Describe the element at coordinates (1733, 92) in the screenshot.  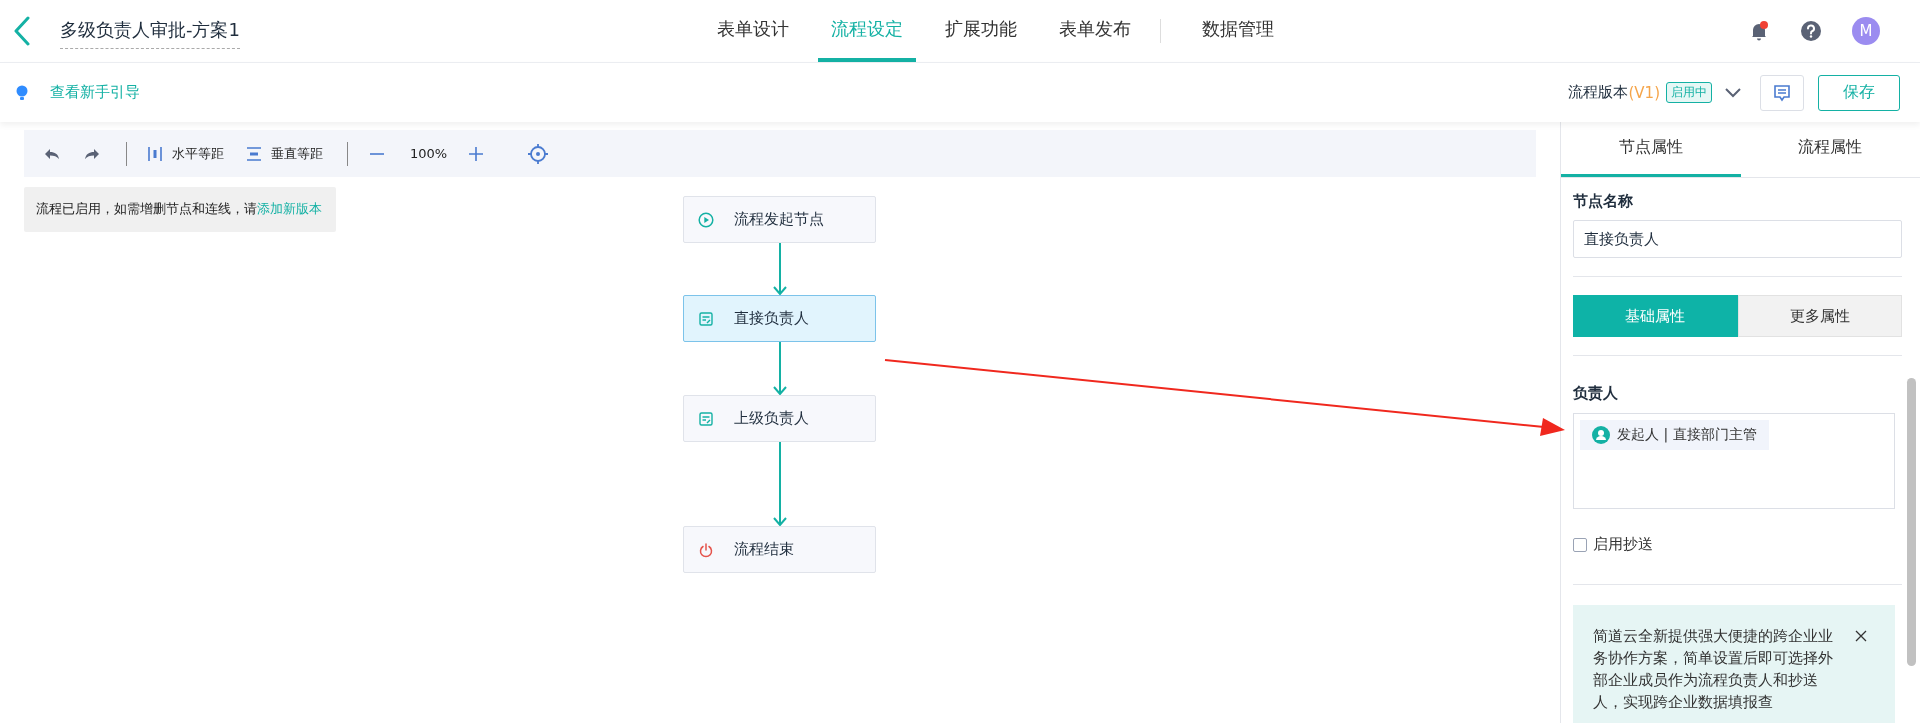
I see `chevron-down-icon` at that location.